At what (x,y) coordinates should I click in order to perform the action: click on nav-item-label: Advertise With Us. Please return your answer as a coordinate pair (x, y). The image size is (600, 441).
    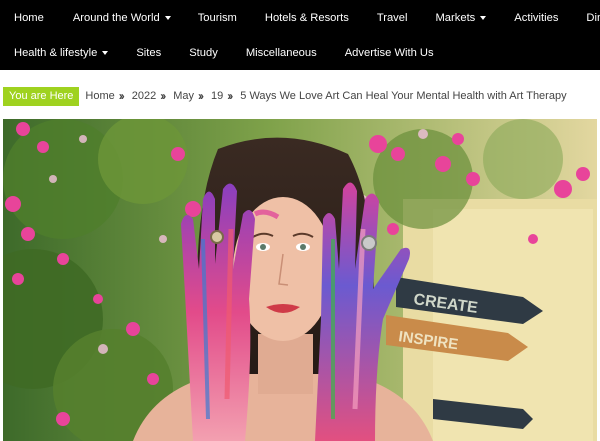
    Looking at the image, I should click on (389, 52).